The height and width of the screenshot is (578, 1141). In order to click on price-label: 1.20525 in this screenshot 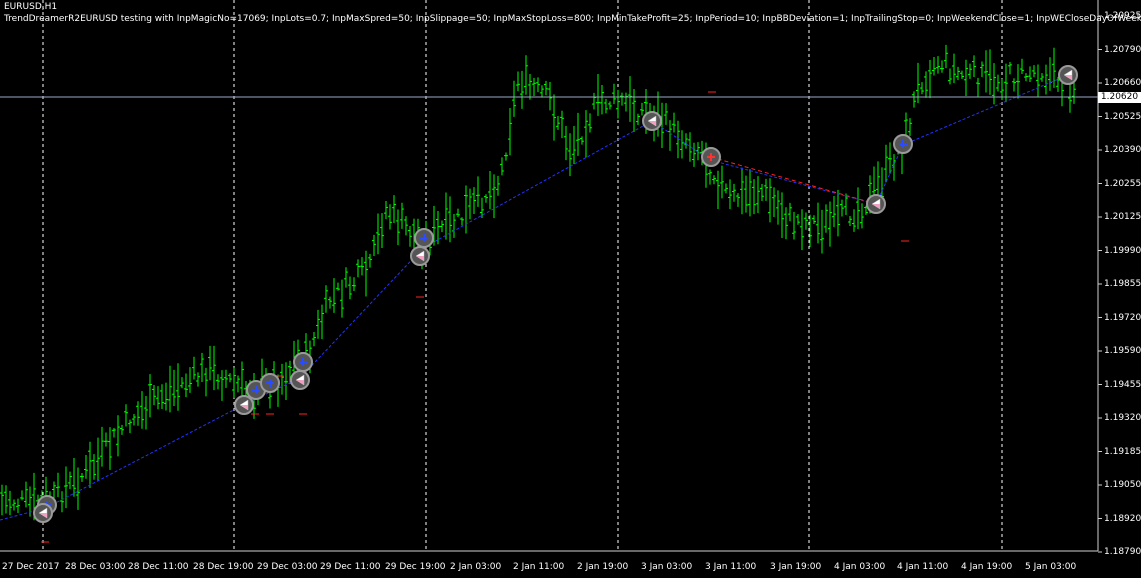, I will do `click(1122, 116)`.